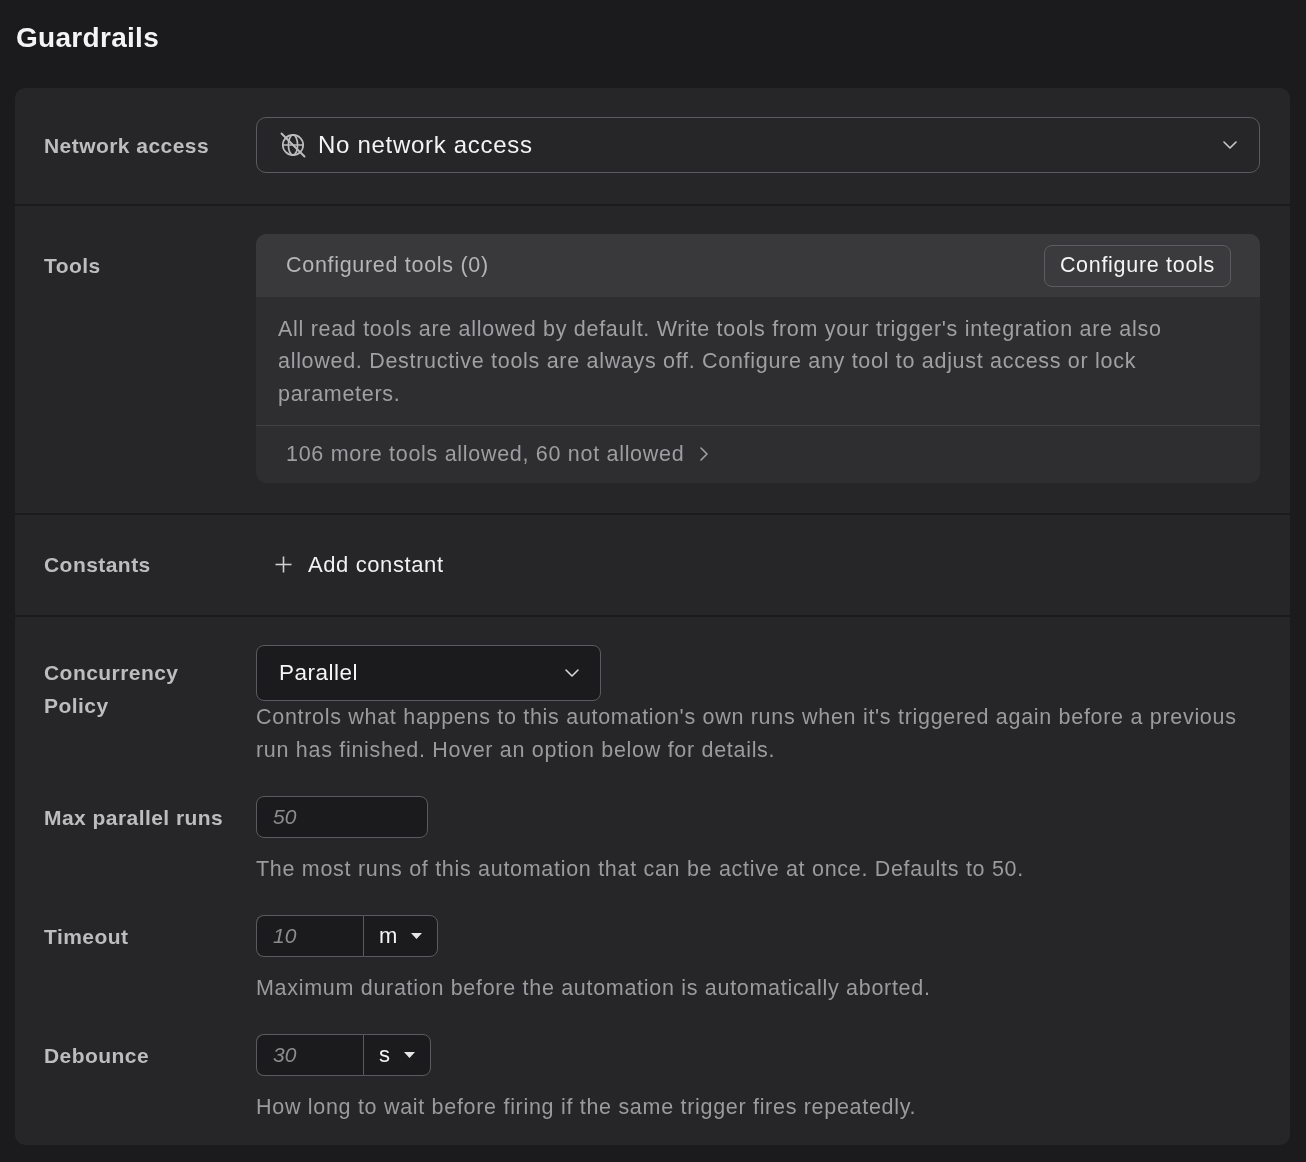 The height and width of the screenshot is (1162, 1306). What do you see at coordinates (497, 454) in the screenshot?
I see `tools-summary-link: 106 more tools allowed, 60 not allowed` at bounding box center [497, 454].